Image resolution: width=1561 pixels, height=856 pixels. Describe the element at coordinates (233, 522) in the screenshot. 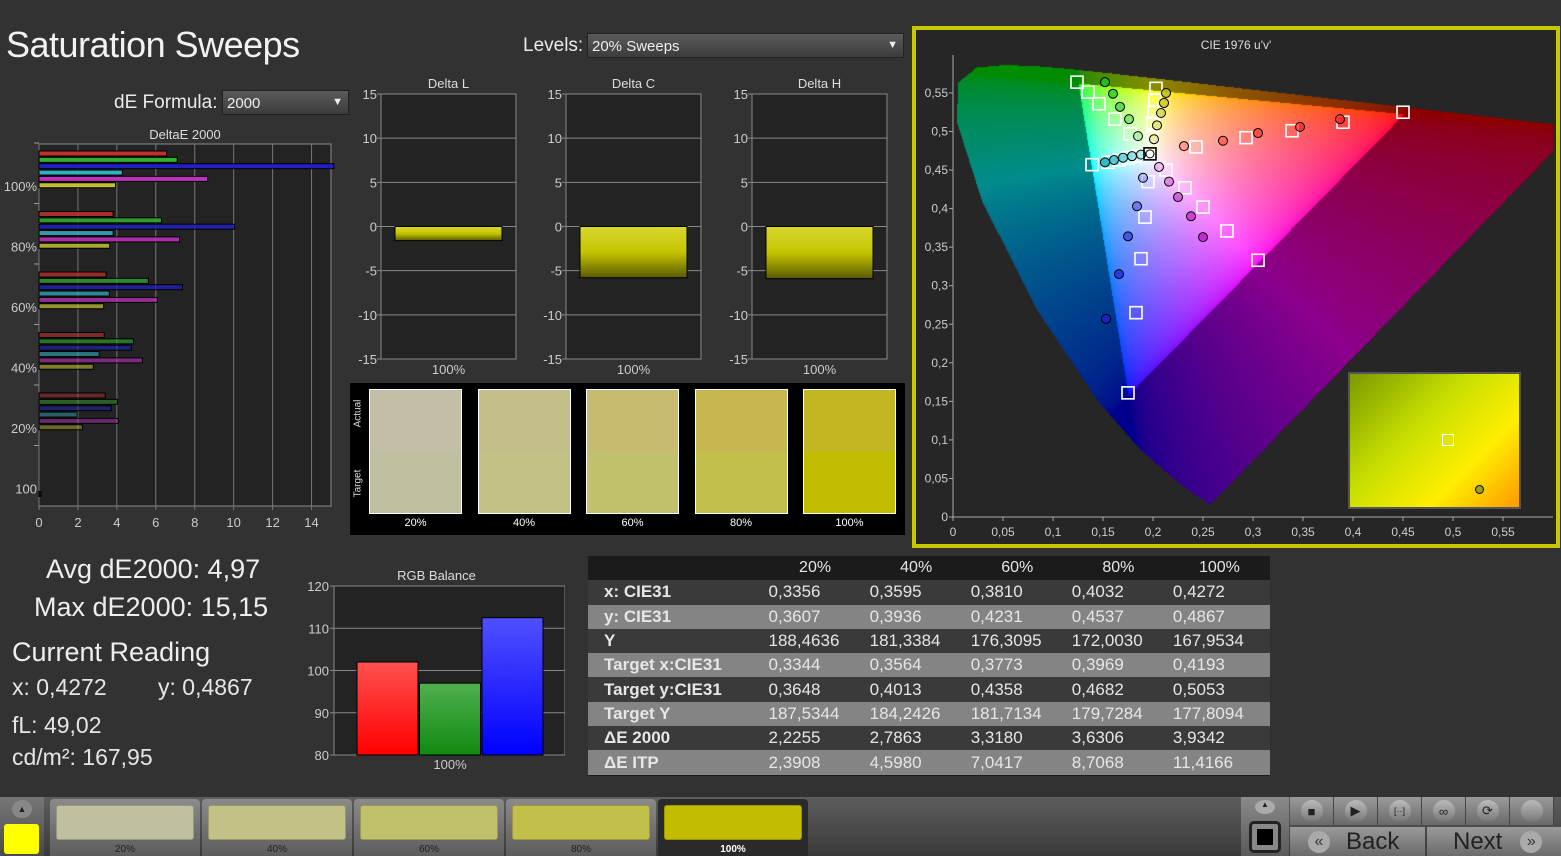

I see `x-tick-label: 10` at that location.